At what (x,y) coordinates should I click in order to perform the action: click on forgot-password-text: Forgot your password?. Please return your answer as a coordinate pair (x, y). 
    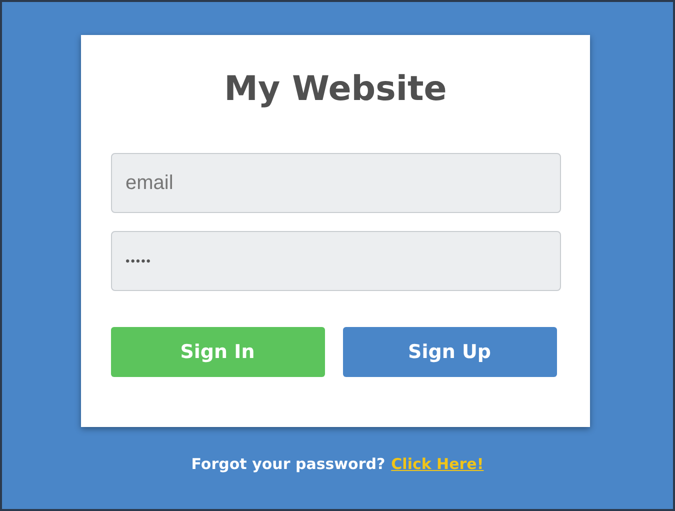
    Looking at the image, I should click on (288, 464).